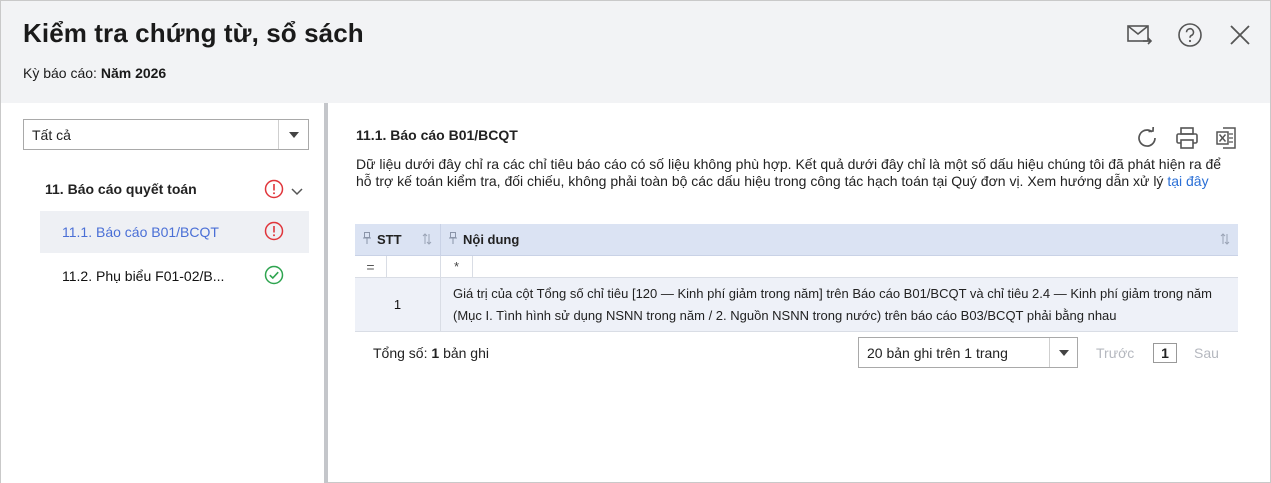 Image resolution: width=1271 pixels, height=483 pixels. Describe the element at coordinates (1165, 353) in the screenshot. I see `current-page: 1` at that location.